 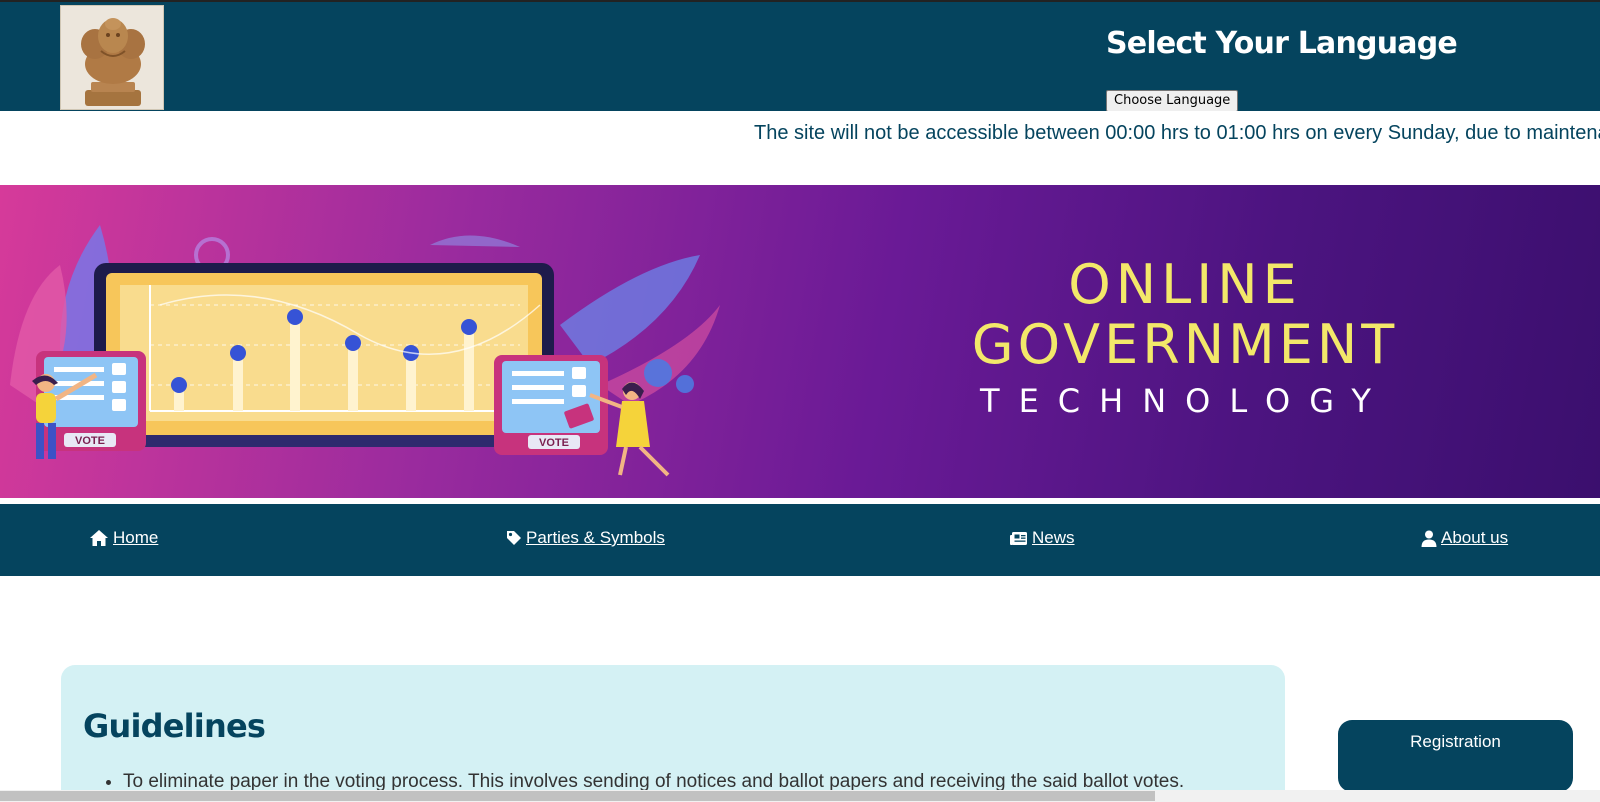 What do you see at coordinates (1185, 401) in the screenshot?
I see `banner-line-technology: TECHNOLOGY` at bounding box center [1185, 401].